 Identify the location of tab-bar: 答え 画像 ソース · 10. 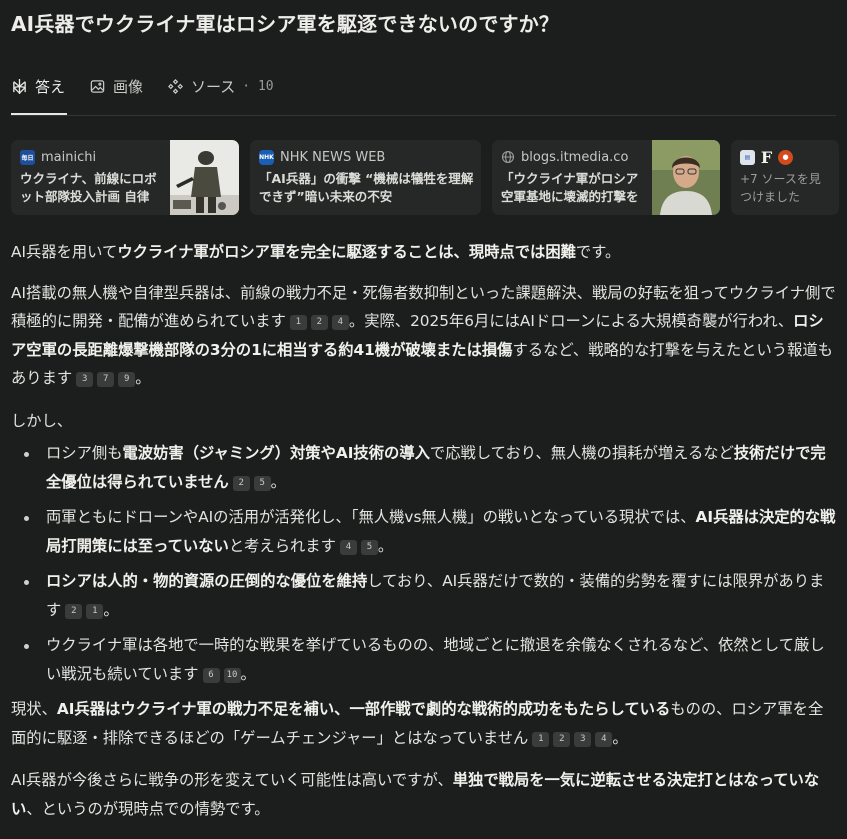
(142, 86).